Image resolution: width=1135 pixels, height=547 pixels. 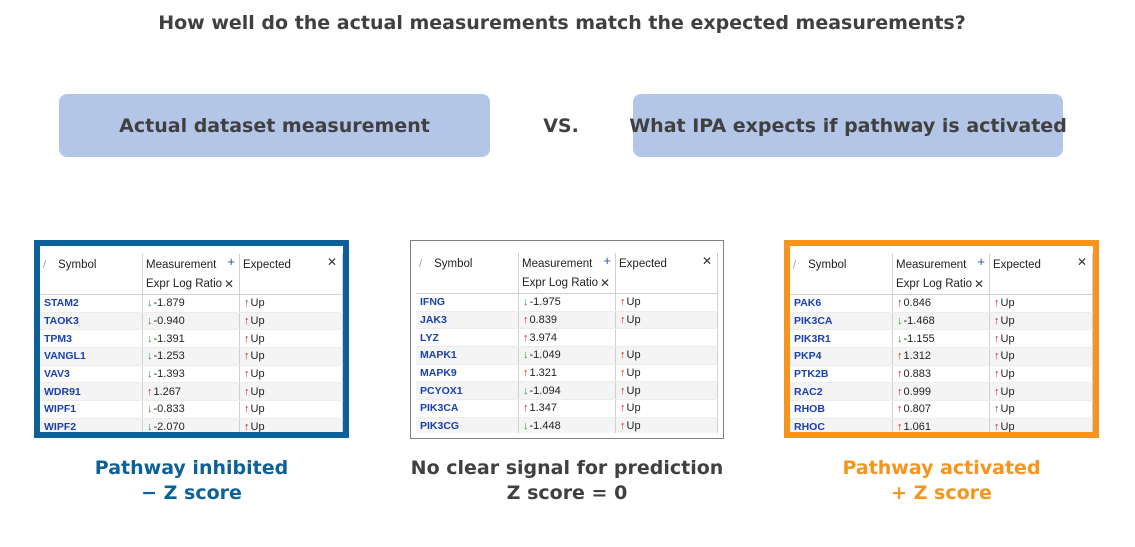 What do you see at coordinates (467, 391) in the screenshot?
I see `symbol-cell: PCYOX1` at bounding box center [467, 391].